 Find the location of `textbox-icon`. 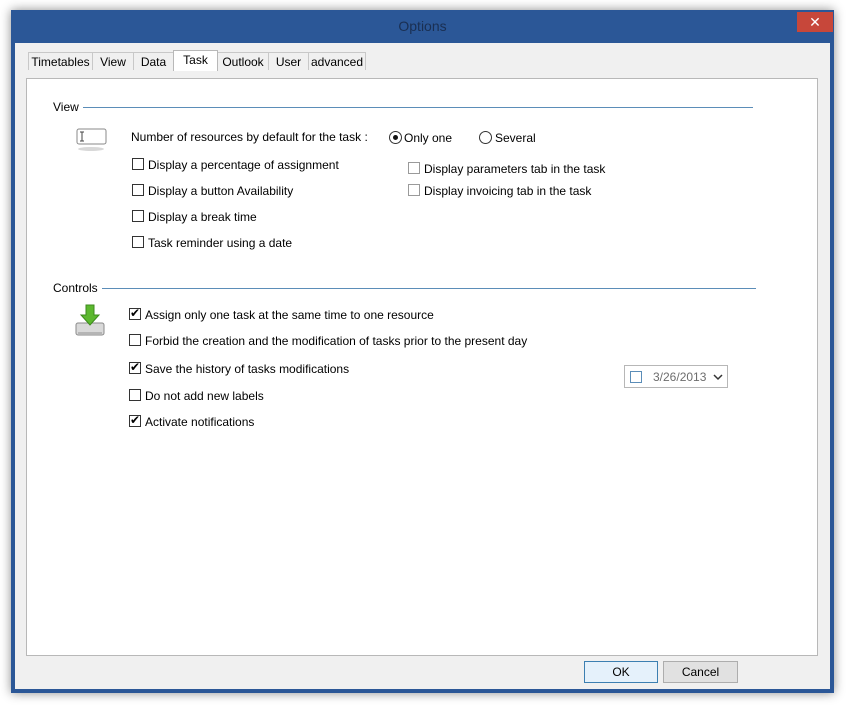

textbox-icon is located at coordinates (91, 139).